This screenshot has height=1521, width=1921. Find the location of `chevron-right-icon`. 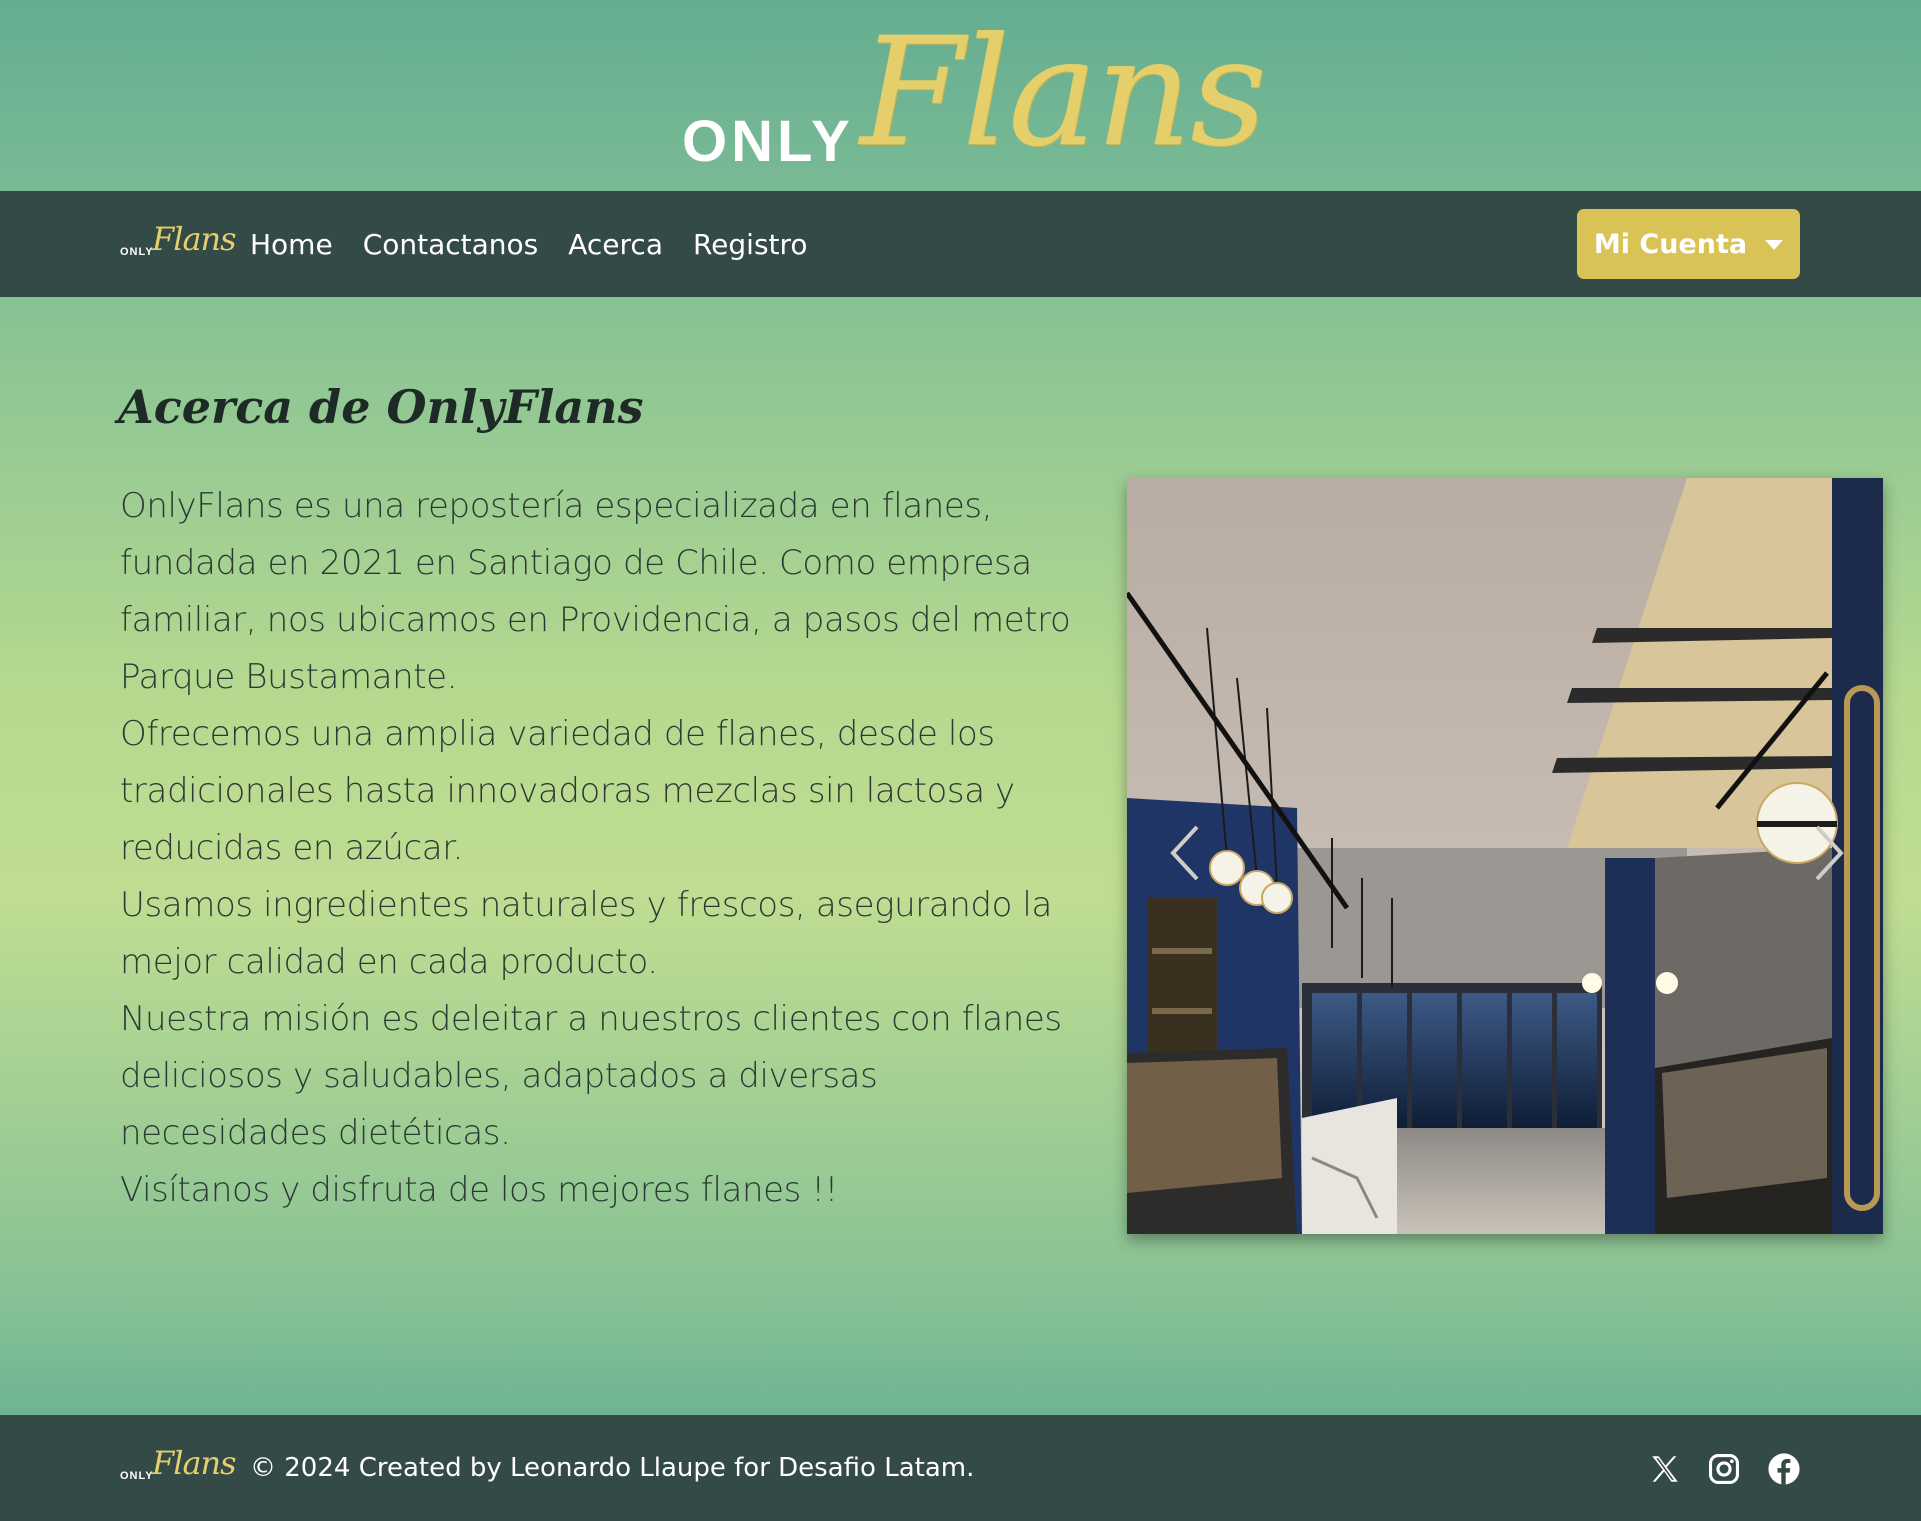

chevron-right-icon is located at coordinates (1829, 853).